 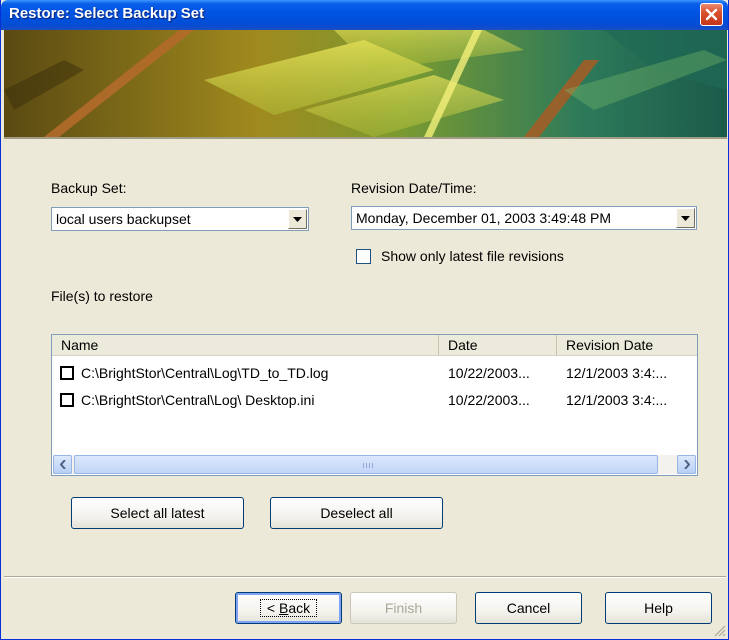 I want to click on close-button, so click(x=711, y=14).